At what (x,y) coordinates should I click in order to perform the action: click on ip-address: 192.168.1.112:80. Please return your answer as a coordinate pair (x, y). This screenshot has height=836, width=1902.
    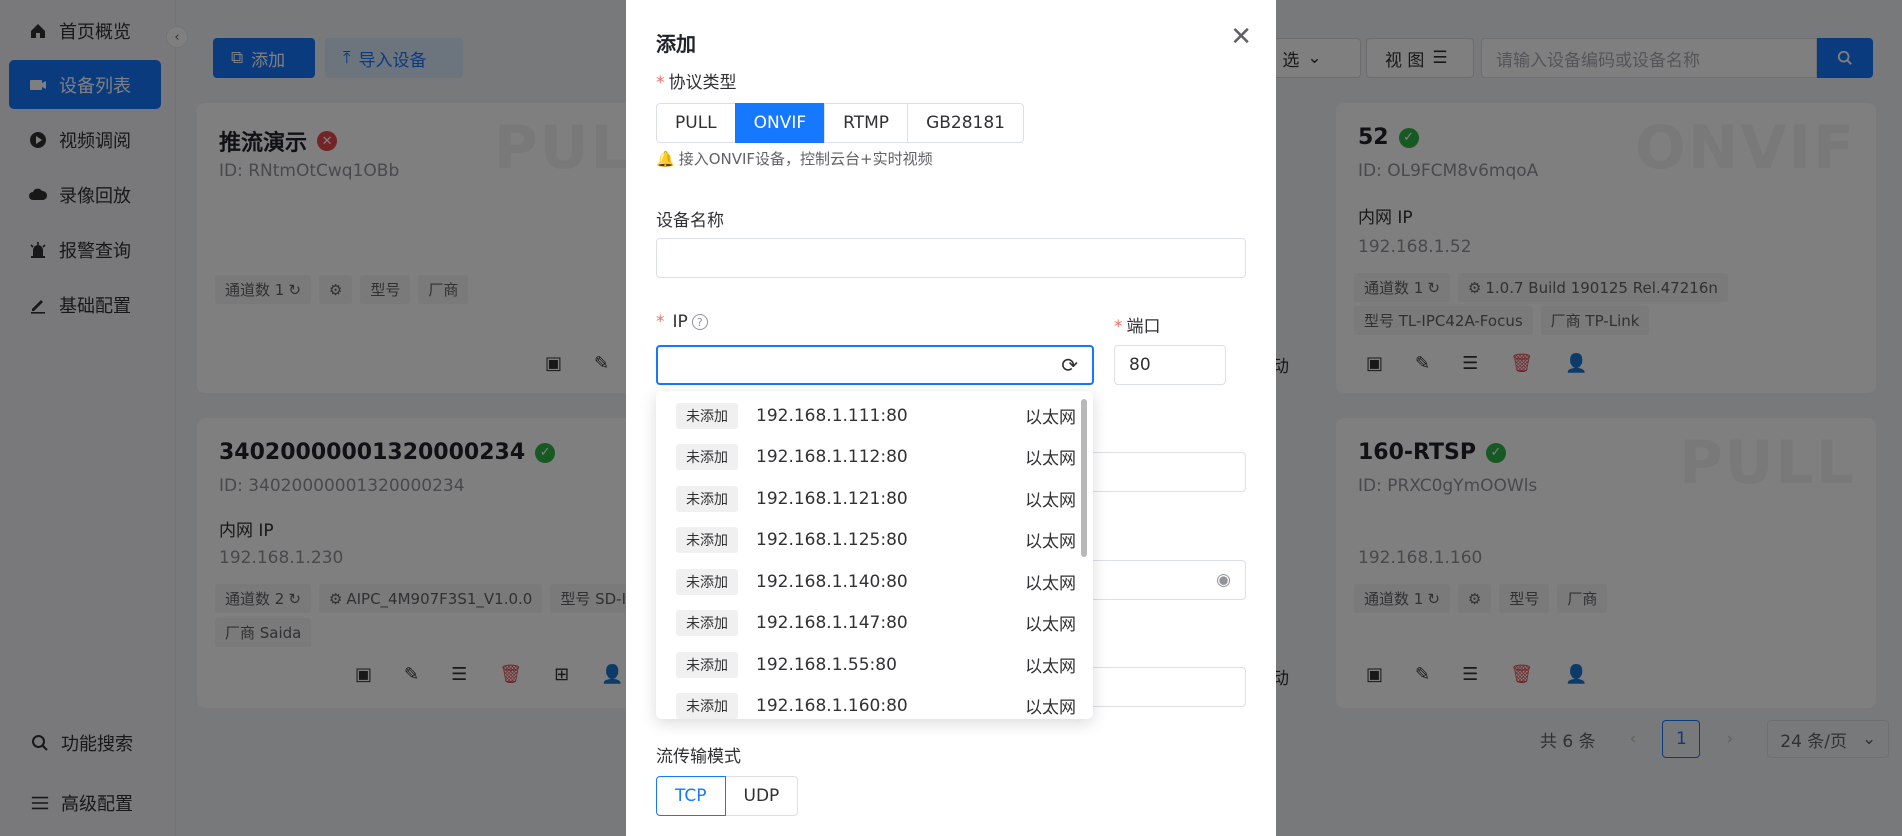
    Looking at the image, I should click on (832, 456).